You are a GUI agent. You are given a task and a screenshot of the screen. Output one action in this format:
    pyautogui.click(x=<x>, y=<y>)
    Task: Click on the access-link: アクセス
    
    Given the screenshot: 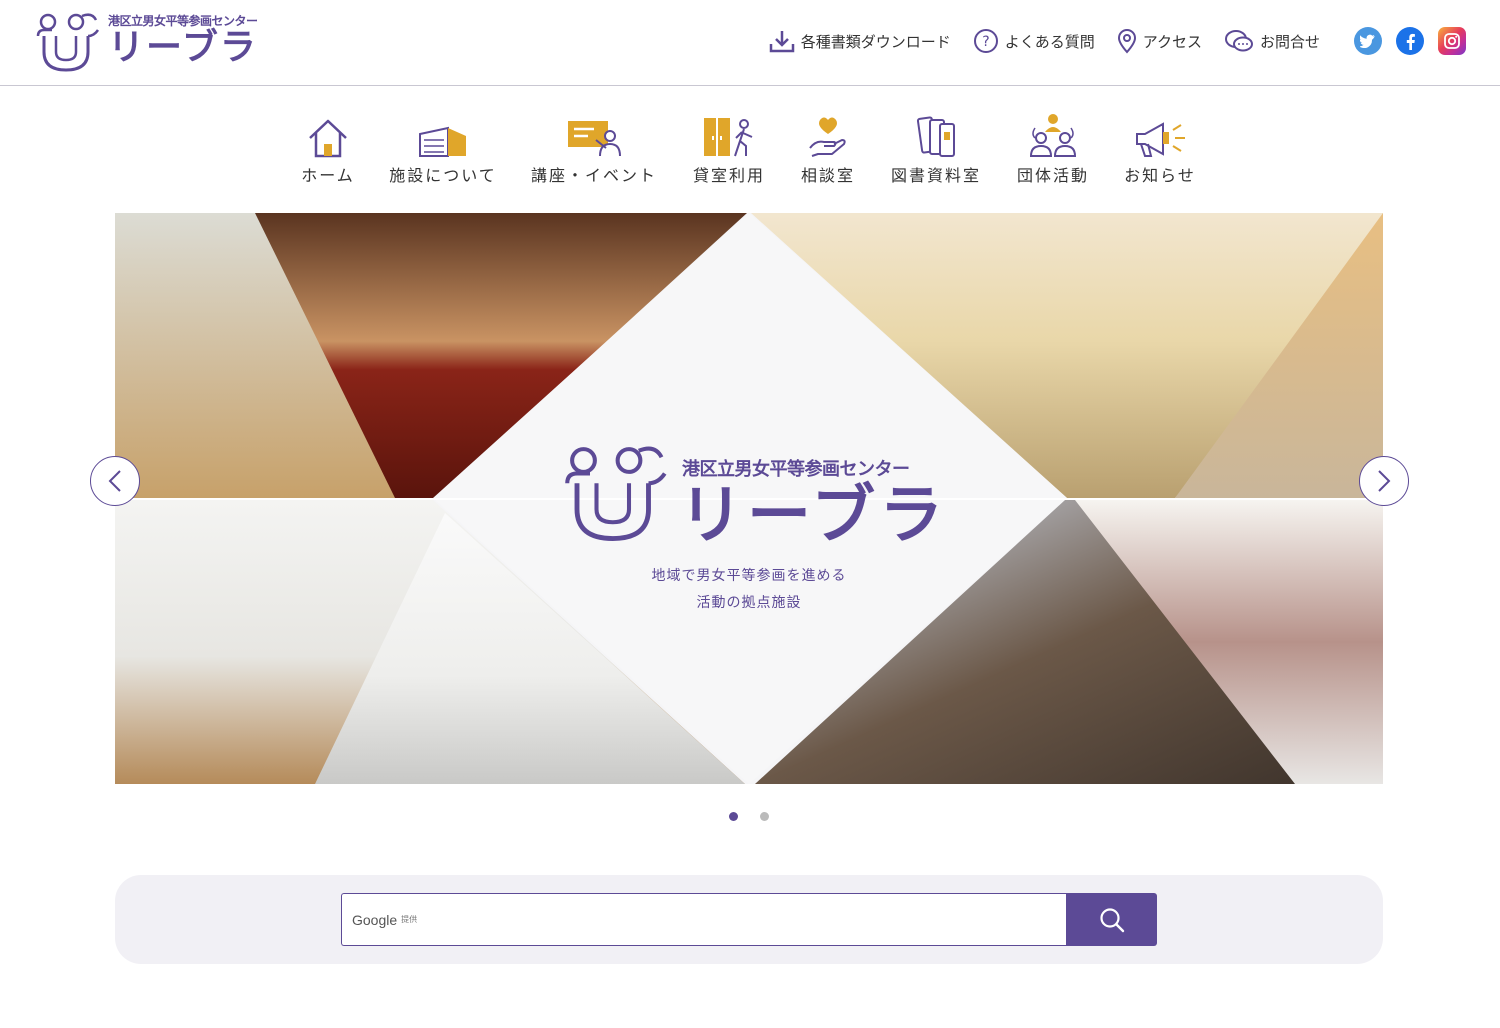 What is the action you would take?
    pyautogui.click(x=1159, y=41)
    